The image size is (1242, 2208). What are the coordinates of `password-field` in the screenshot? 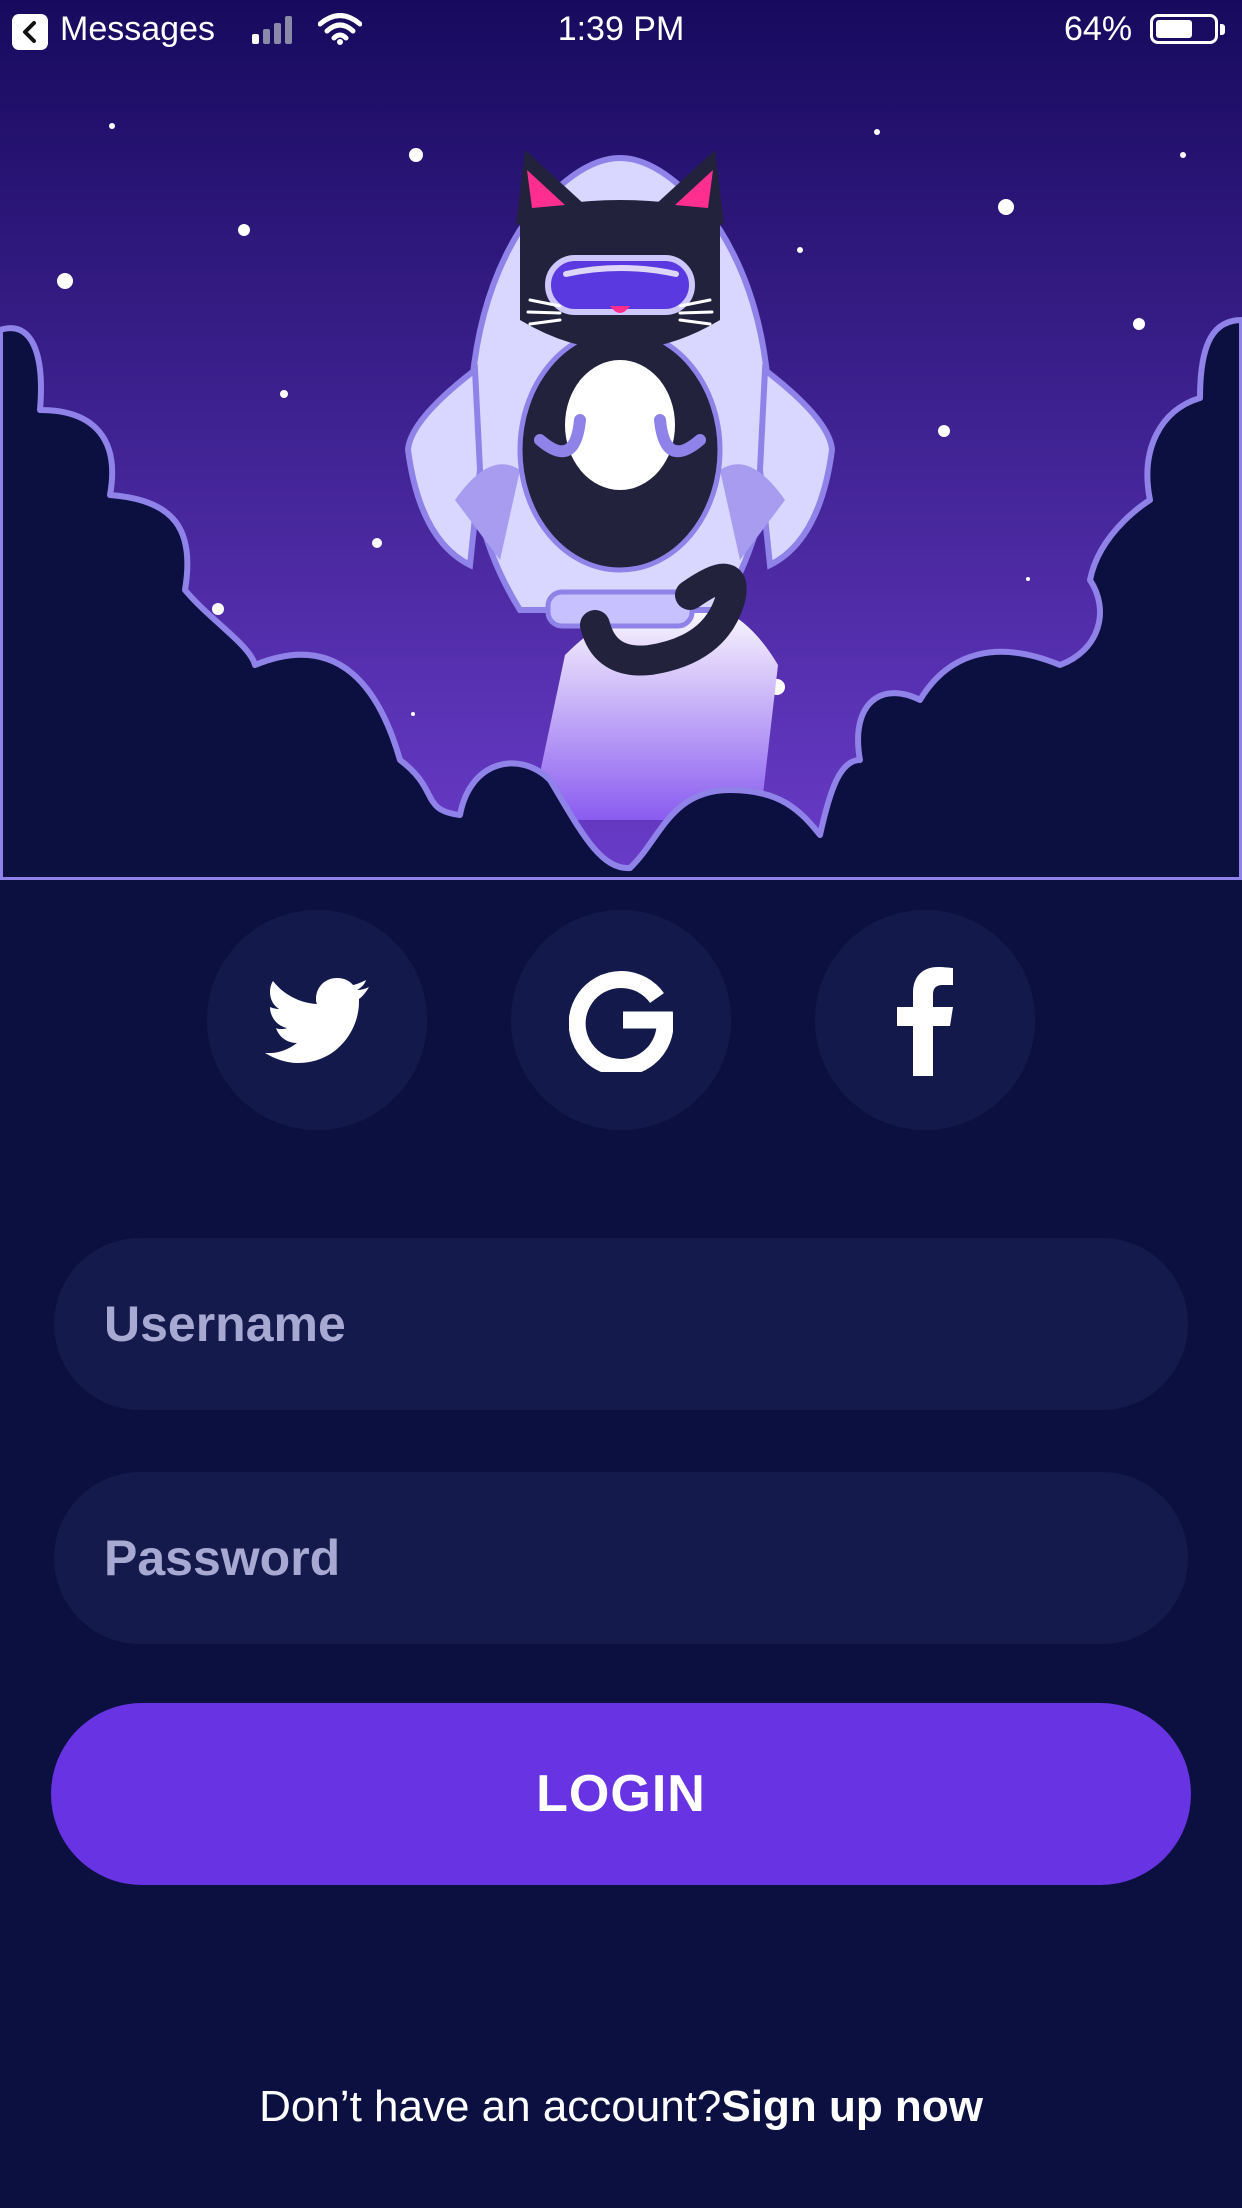 It's located at (621, 1558).